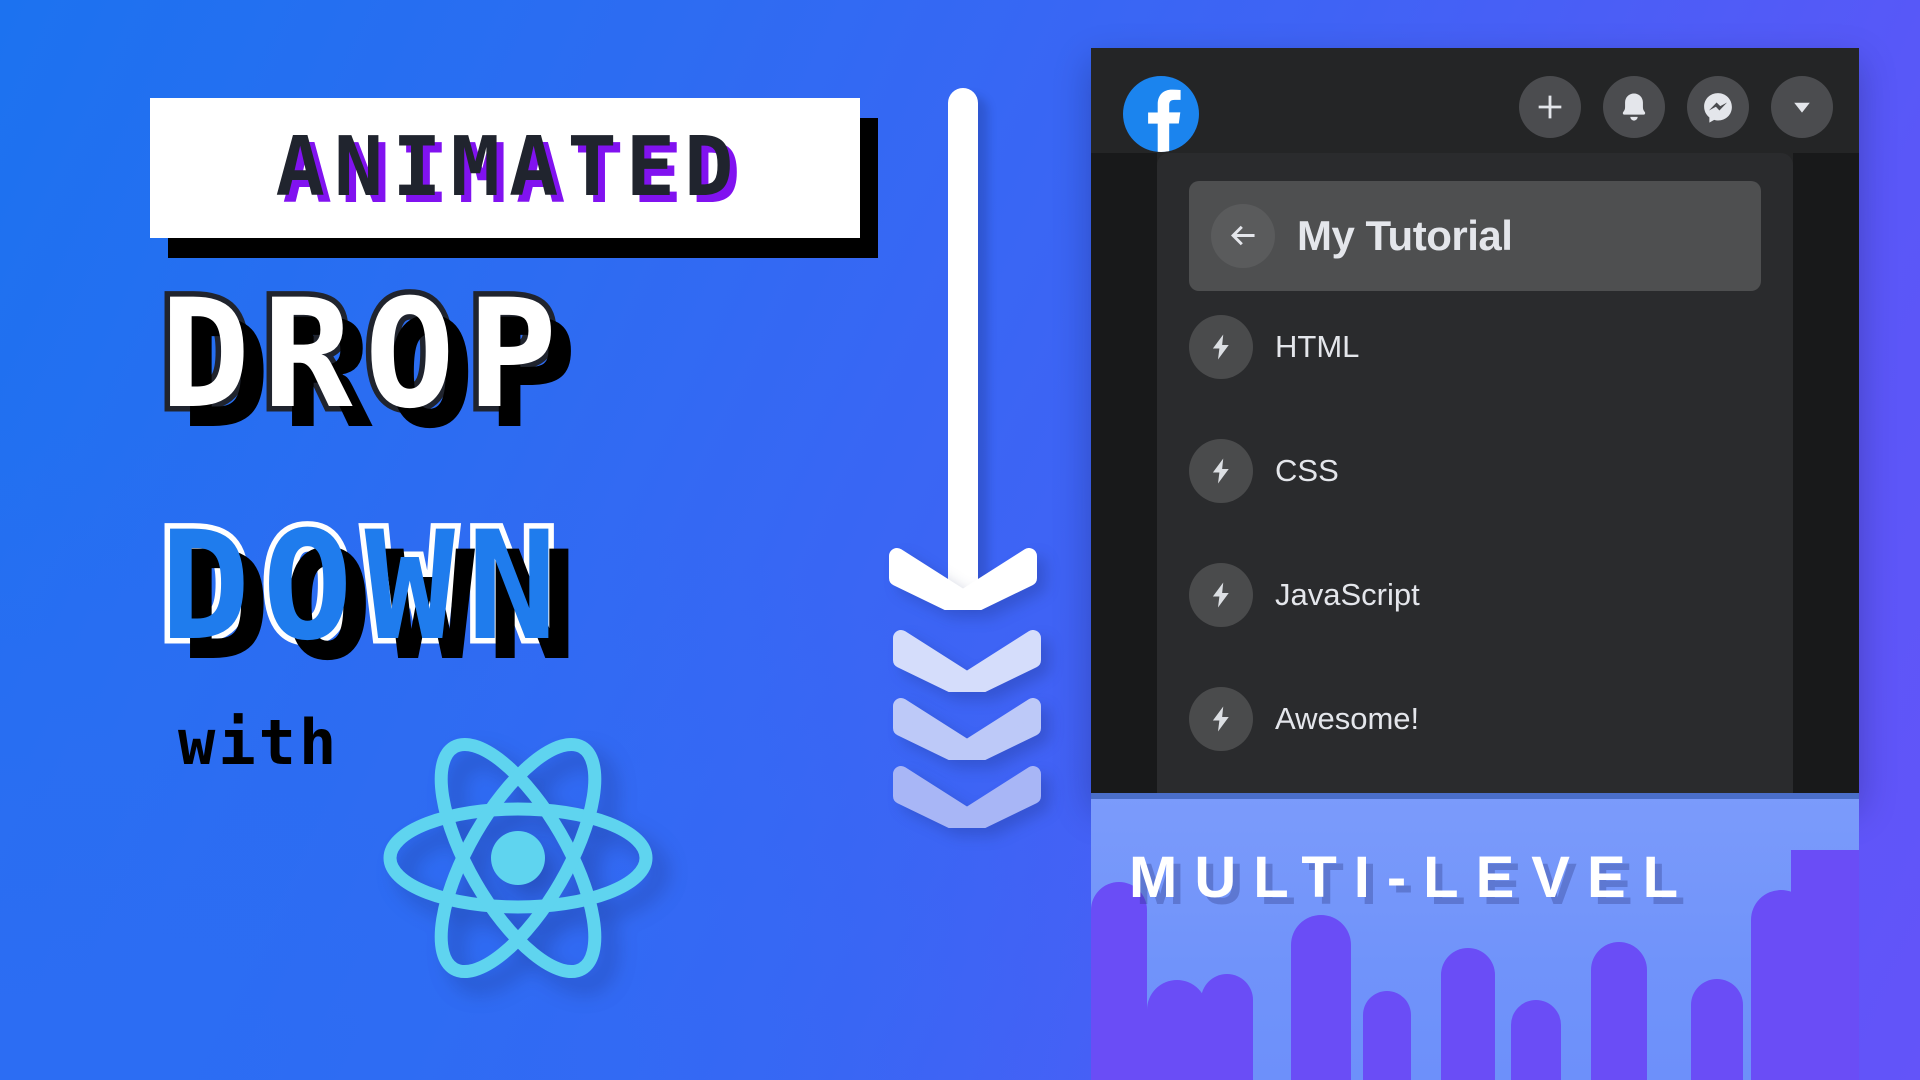 The image size is (1920, 1080). Describe the element at coordinates (963, 579) in the screenshot. I see `arrow-head` at that location.